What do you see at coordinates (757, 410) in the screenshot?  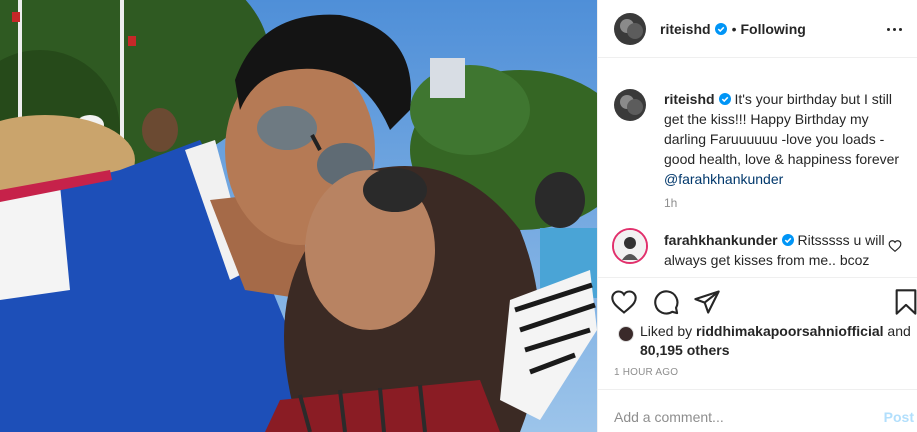 I see `add-comment-bar: Add a comment... Post` at bounding box center [757, 410].